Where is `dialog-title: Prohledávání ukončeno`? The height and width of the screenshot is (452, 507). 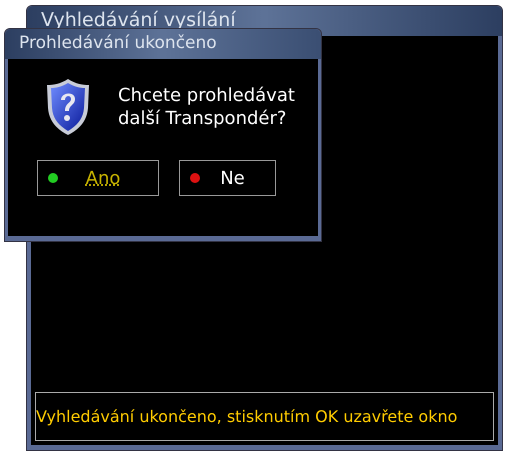
dialog-title: Prohledávání ukončeno is located at coordinates (118, 44).